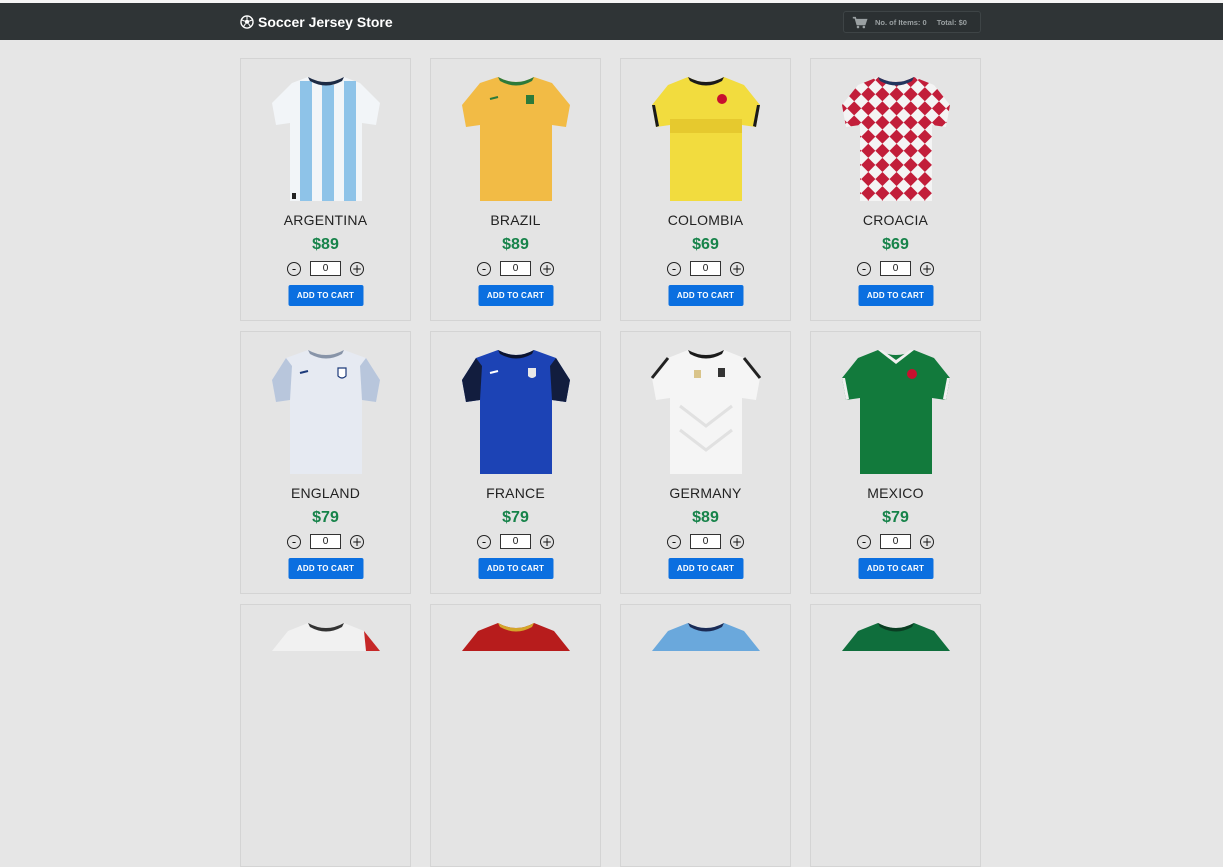 The width and height of the screenshot is (1223, 867). What do you see at coordinates (325, 21) in the screenshot?
I see `store-title: Soccer Jersey Store` at bounding box center [325, 21].